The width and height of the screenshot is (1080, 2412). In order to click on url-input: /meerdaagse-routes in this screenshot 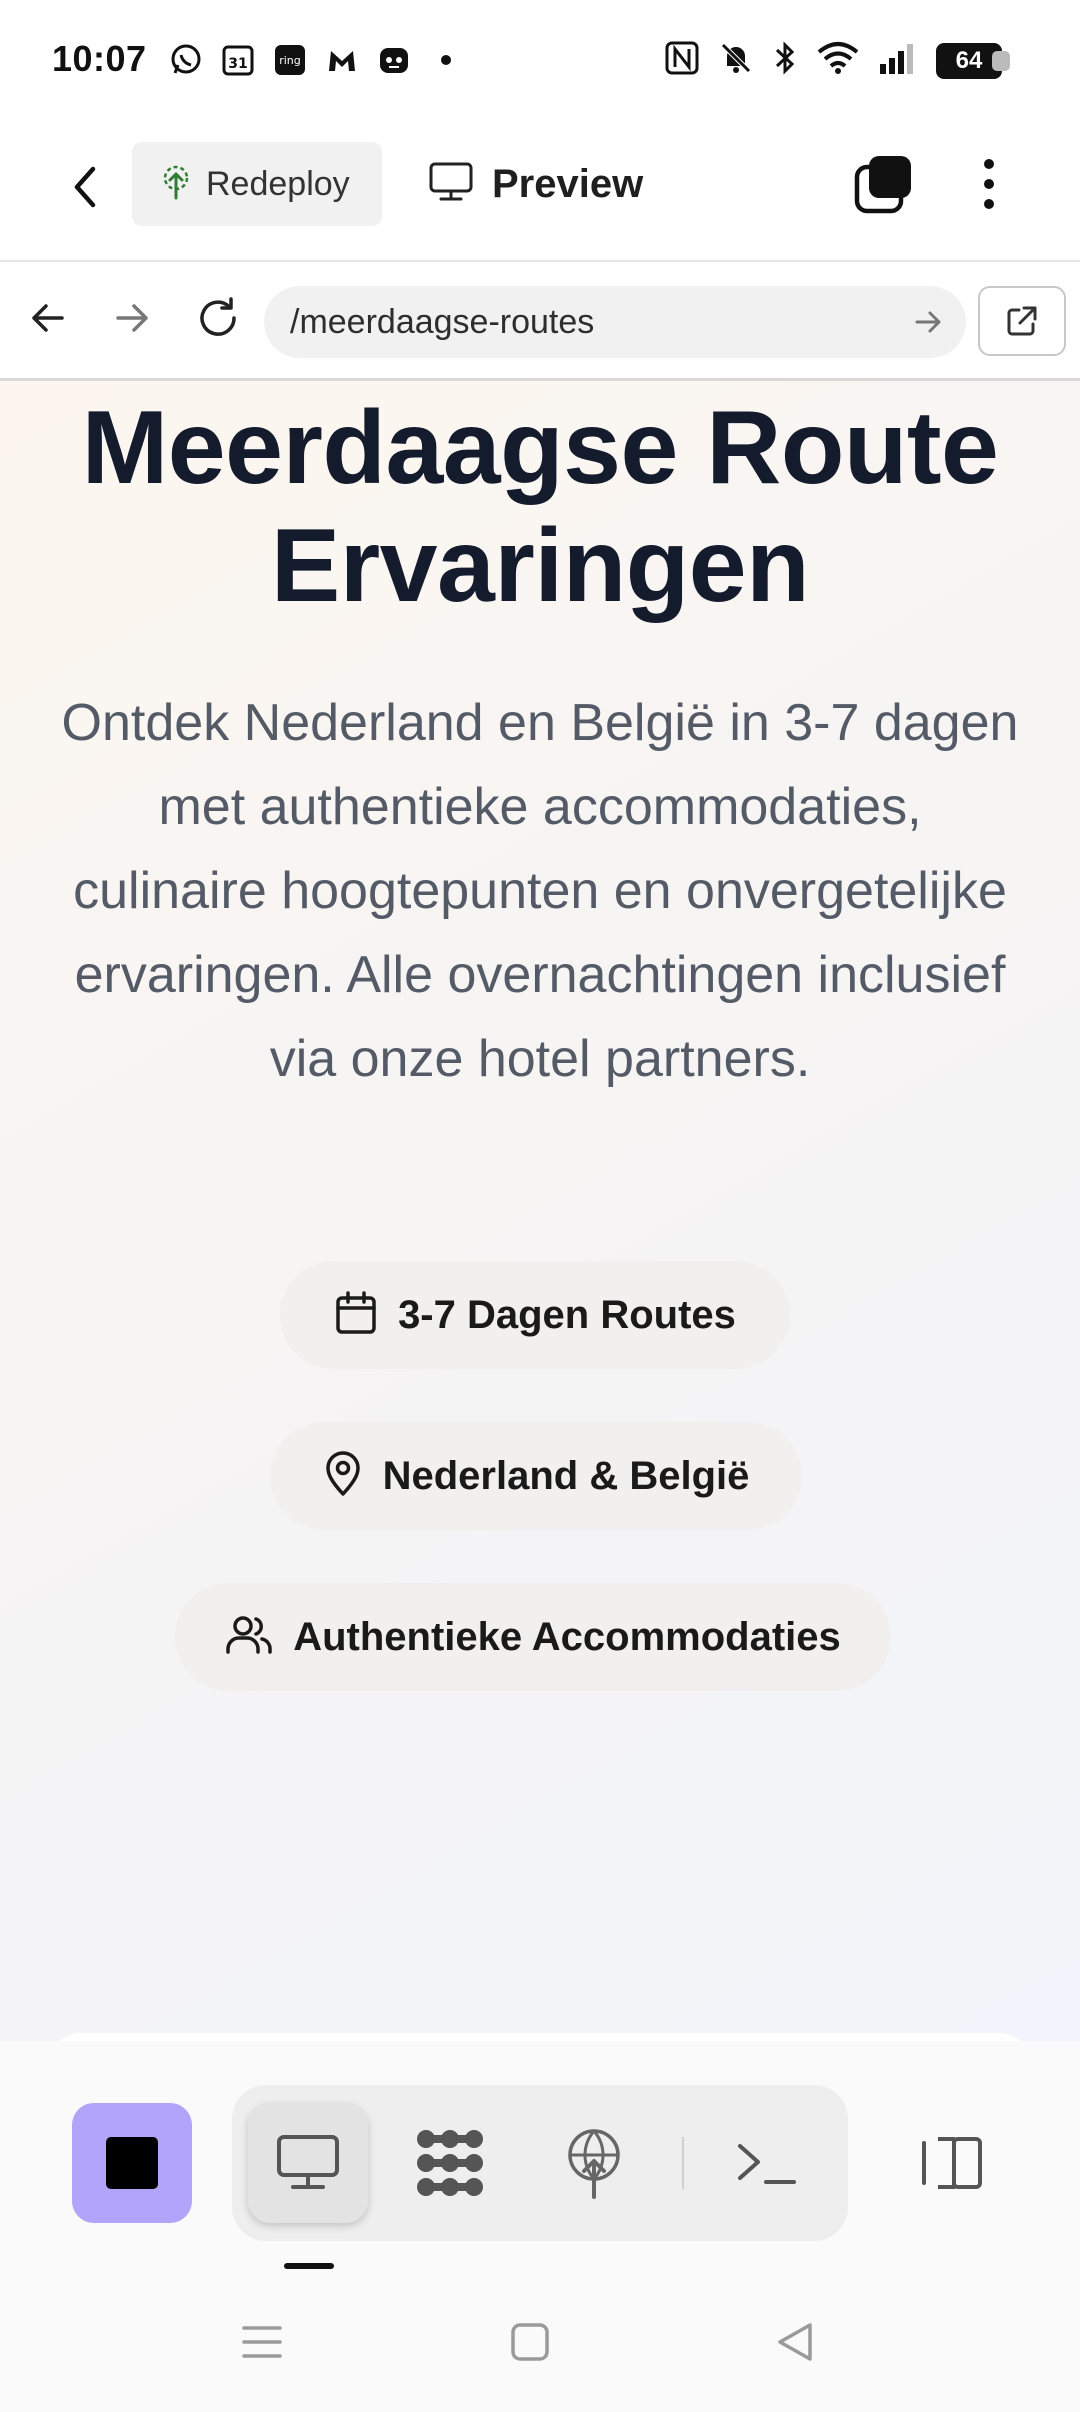, I will do `click(615, 322)`.